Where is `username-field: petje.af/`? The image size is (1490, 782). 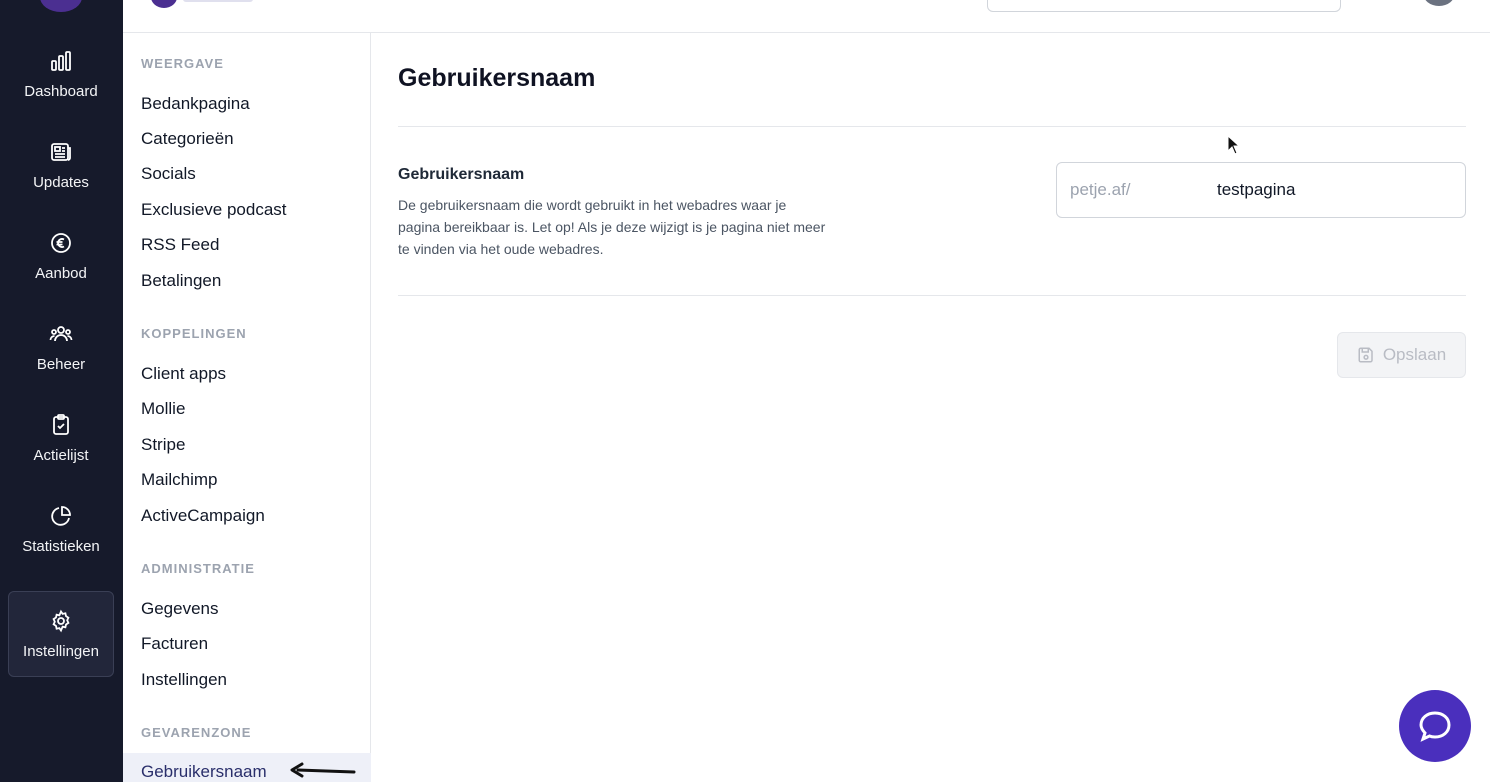
username-field: petje.af/ is located at coordinates (1261, 190).